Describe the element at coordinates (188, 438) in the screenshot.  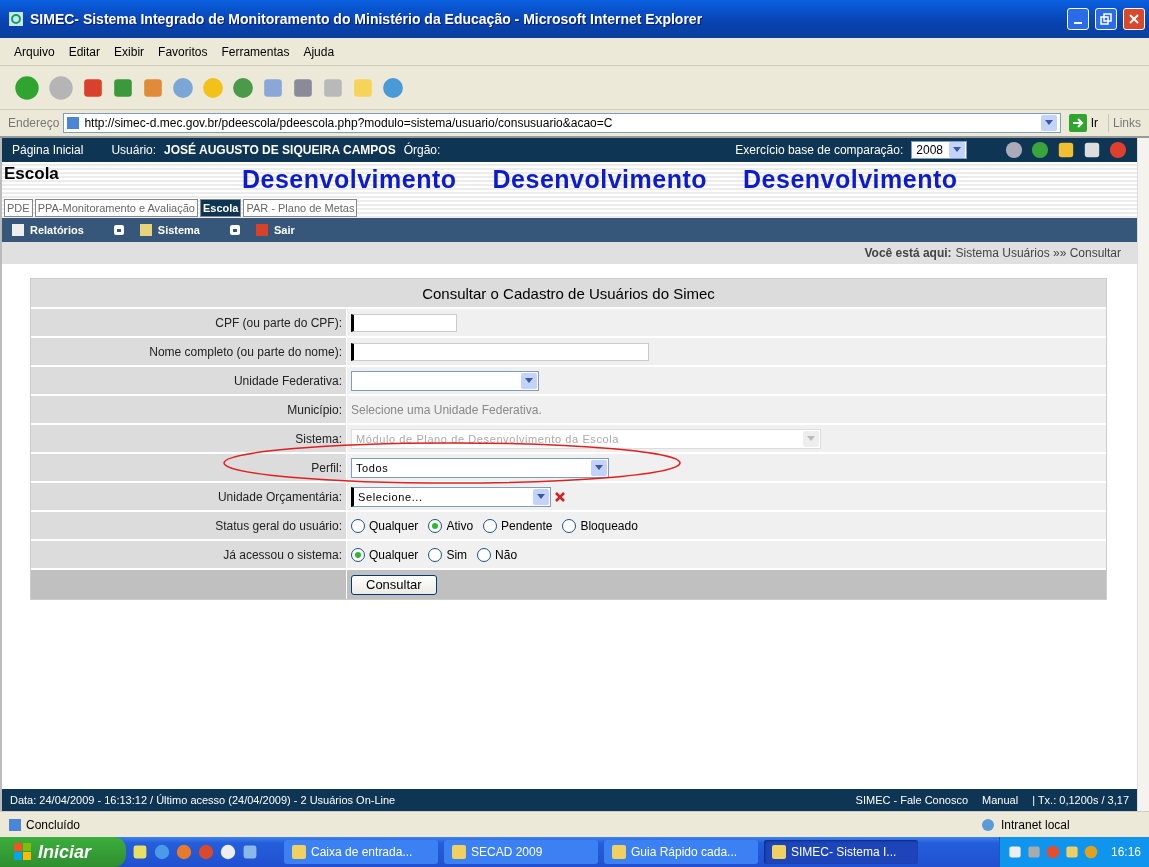
I see `field-label: Sistema:` at that location.